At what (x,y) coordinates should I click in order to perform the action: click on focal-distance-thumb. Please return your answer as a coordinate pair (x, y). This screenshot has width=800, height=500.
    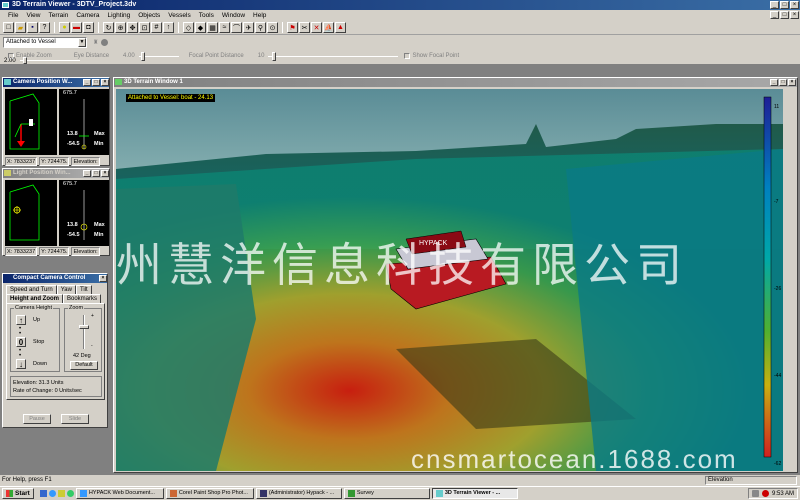
    Looking at the image, I should click on (274, 56).